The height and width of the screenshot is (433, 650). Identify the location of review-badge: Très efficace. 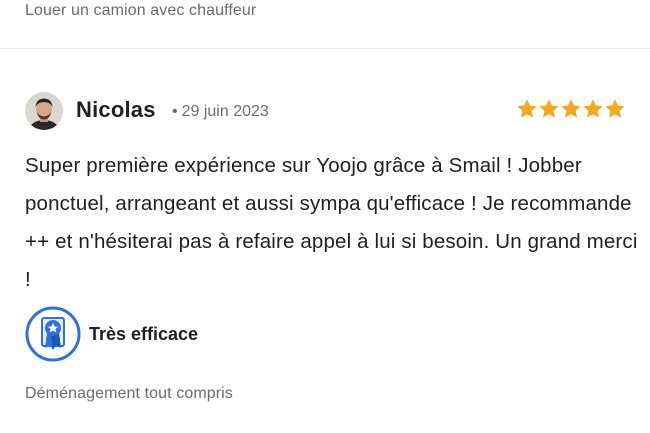
(111, 334).